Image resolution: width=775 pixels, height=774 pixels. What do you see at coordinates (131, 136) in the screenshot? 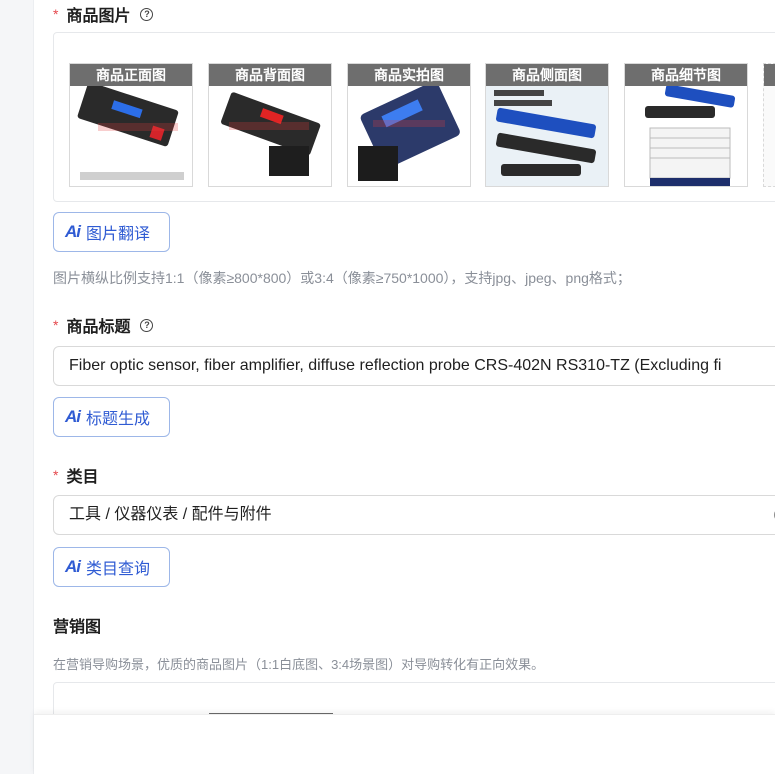
I see `product-front-image` at bounding box center [131, 136].